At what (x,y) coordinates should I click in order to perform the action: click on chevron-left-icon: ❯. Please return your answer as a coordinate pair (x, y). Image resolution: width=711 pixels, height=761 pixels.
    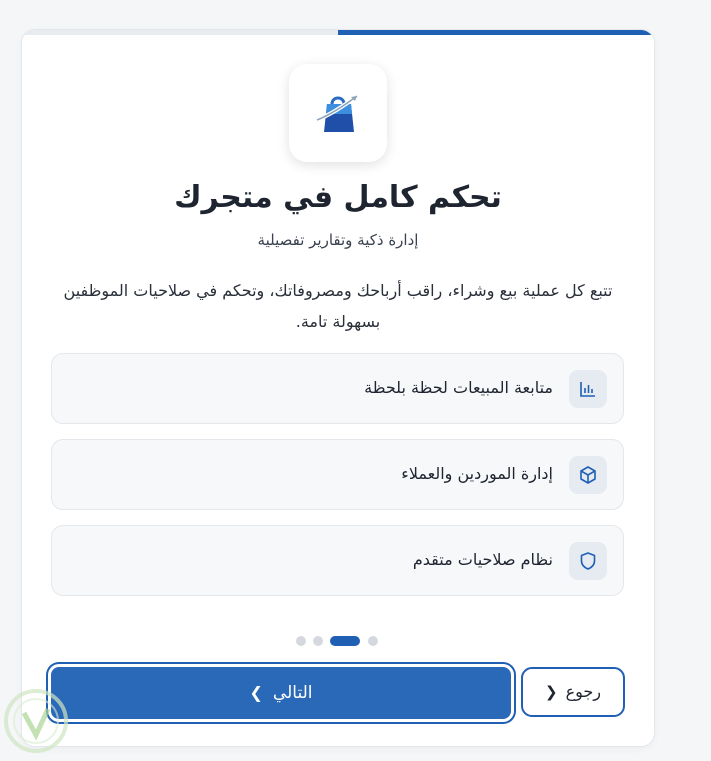
    Looking at the image, I should click on (256, 692).